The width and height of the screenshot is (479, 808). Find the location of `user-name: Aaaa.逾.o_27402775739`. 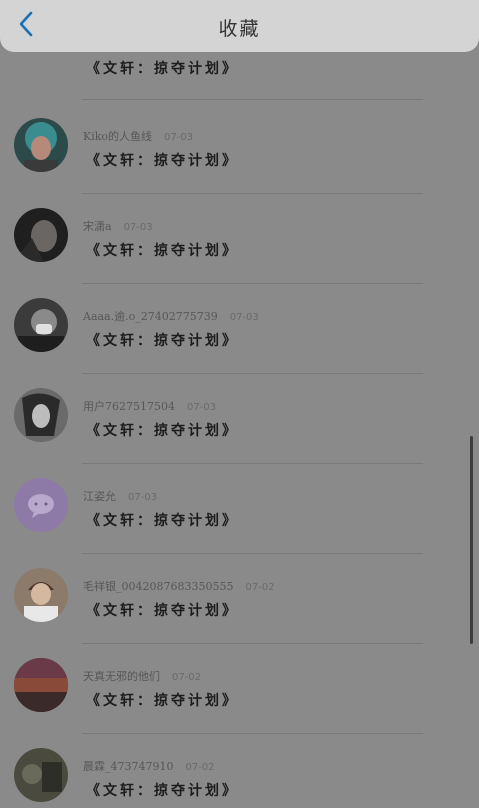

user-name: Aaaa.逾.o_27402775739 is located at coordinates (150, 316).